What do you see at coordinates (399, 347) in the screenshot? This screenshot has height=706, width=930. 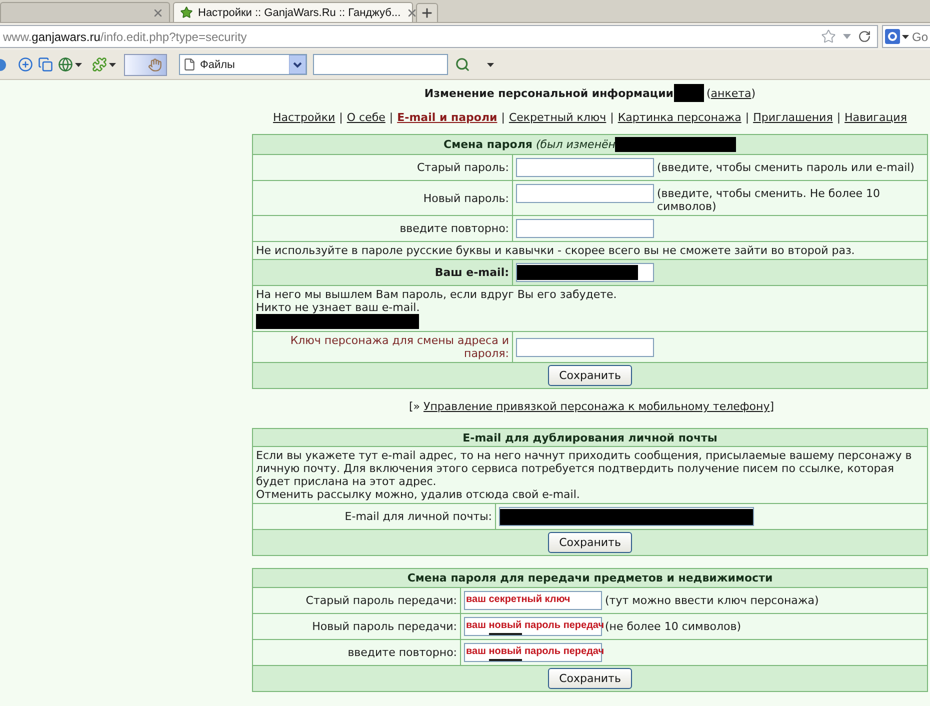 I see `field-label: Ключ персонажа для смены адреса и пароля:` at bounding box center [399, 347].